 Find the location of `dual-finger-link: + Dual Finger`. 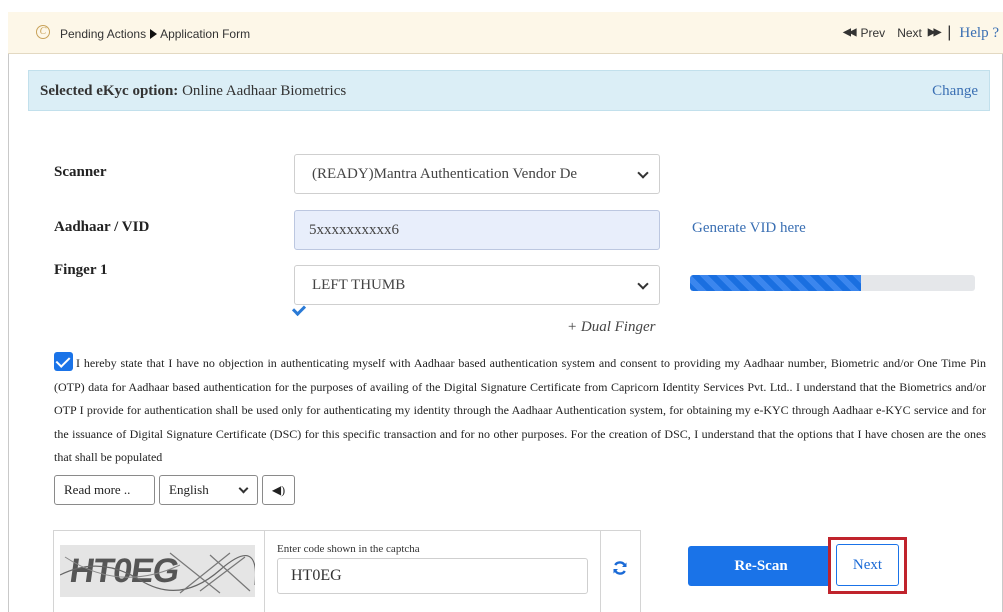

dual-finger-link: + Dual Finger is located at coordinates (611, 327).